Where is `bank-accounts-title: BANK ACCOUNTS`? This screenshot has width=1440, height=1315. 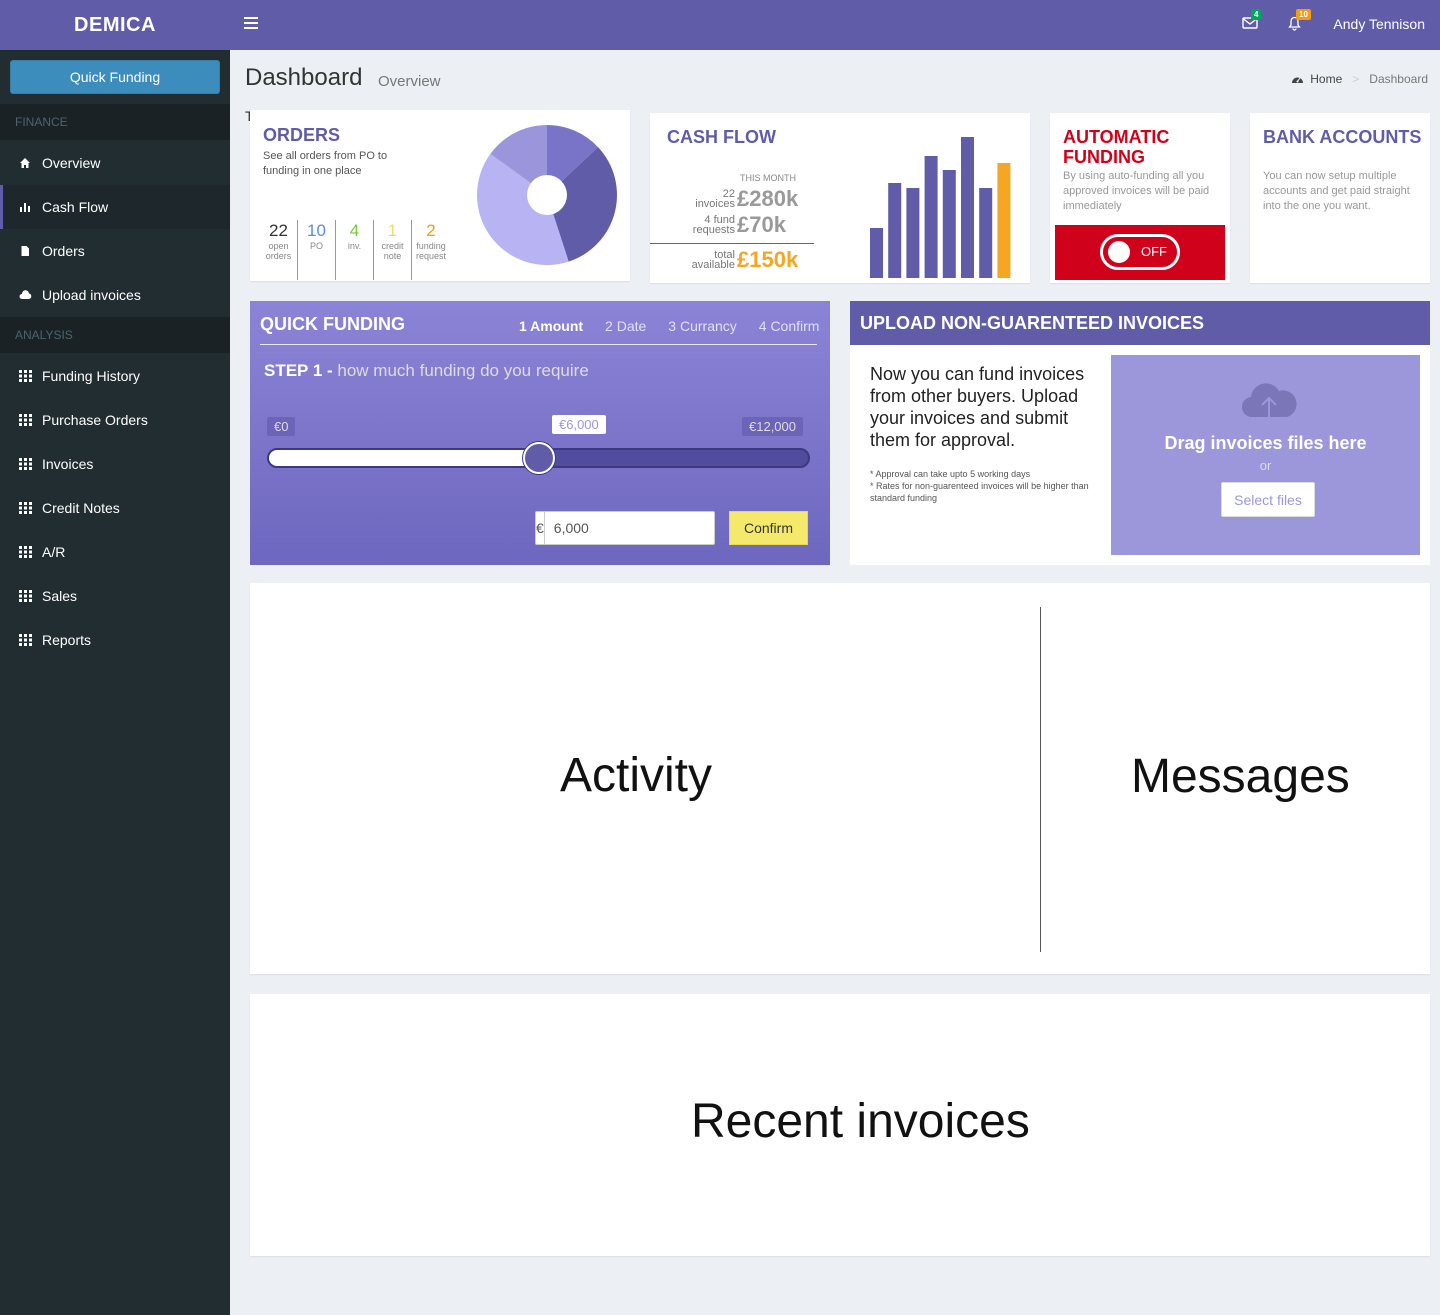 bank-accounts-title: BANK ACCOUNTS is located at coordinates (1342, 137).